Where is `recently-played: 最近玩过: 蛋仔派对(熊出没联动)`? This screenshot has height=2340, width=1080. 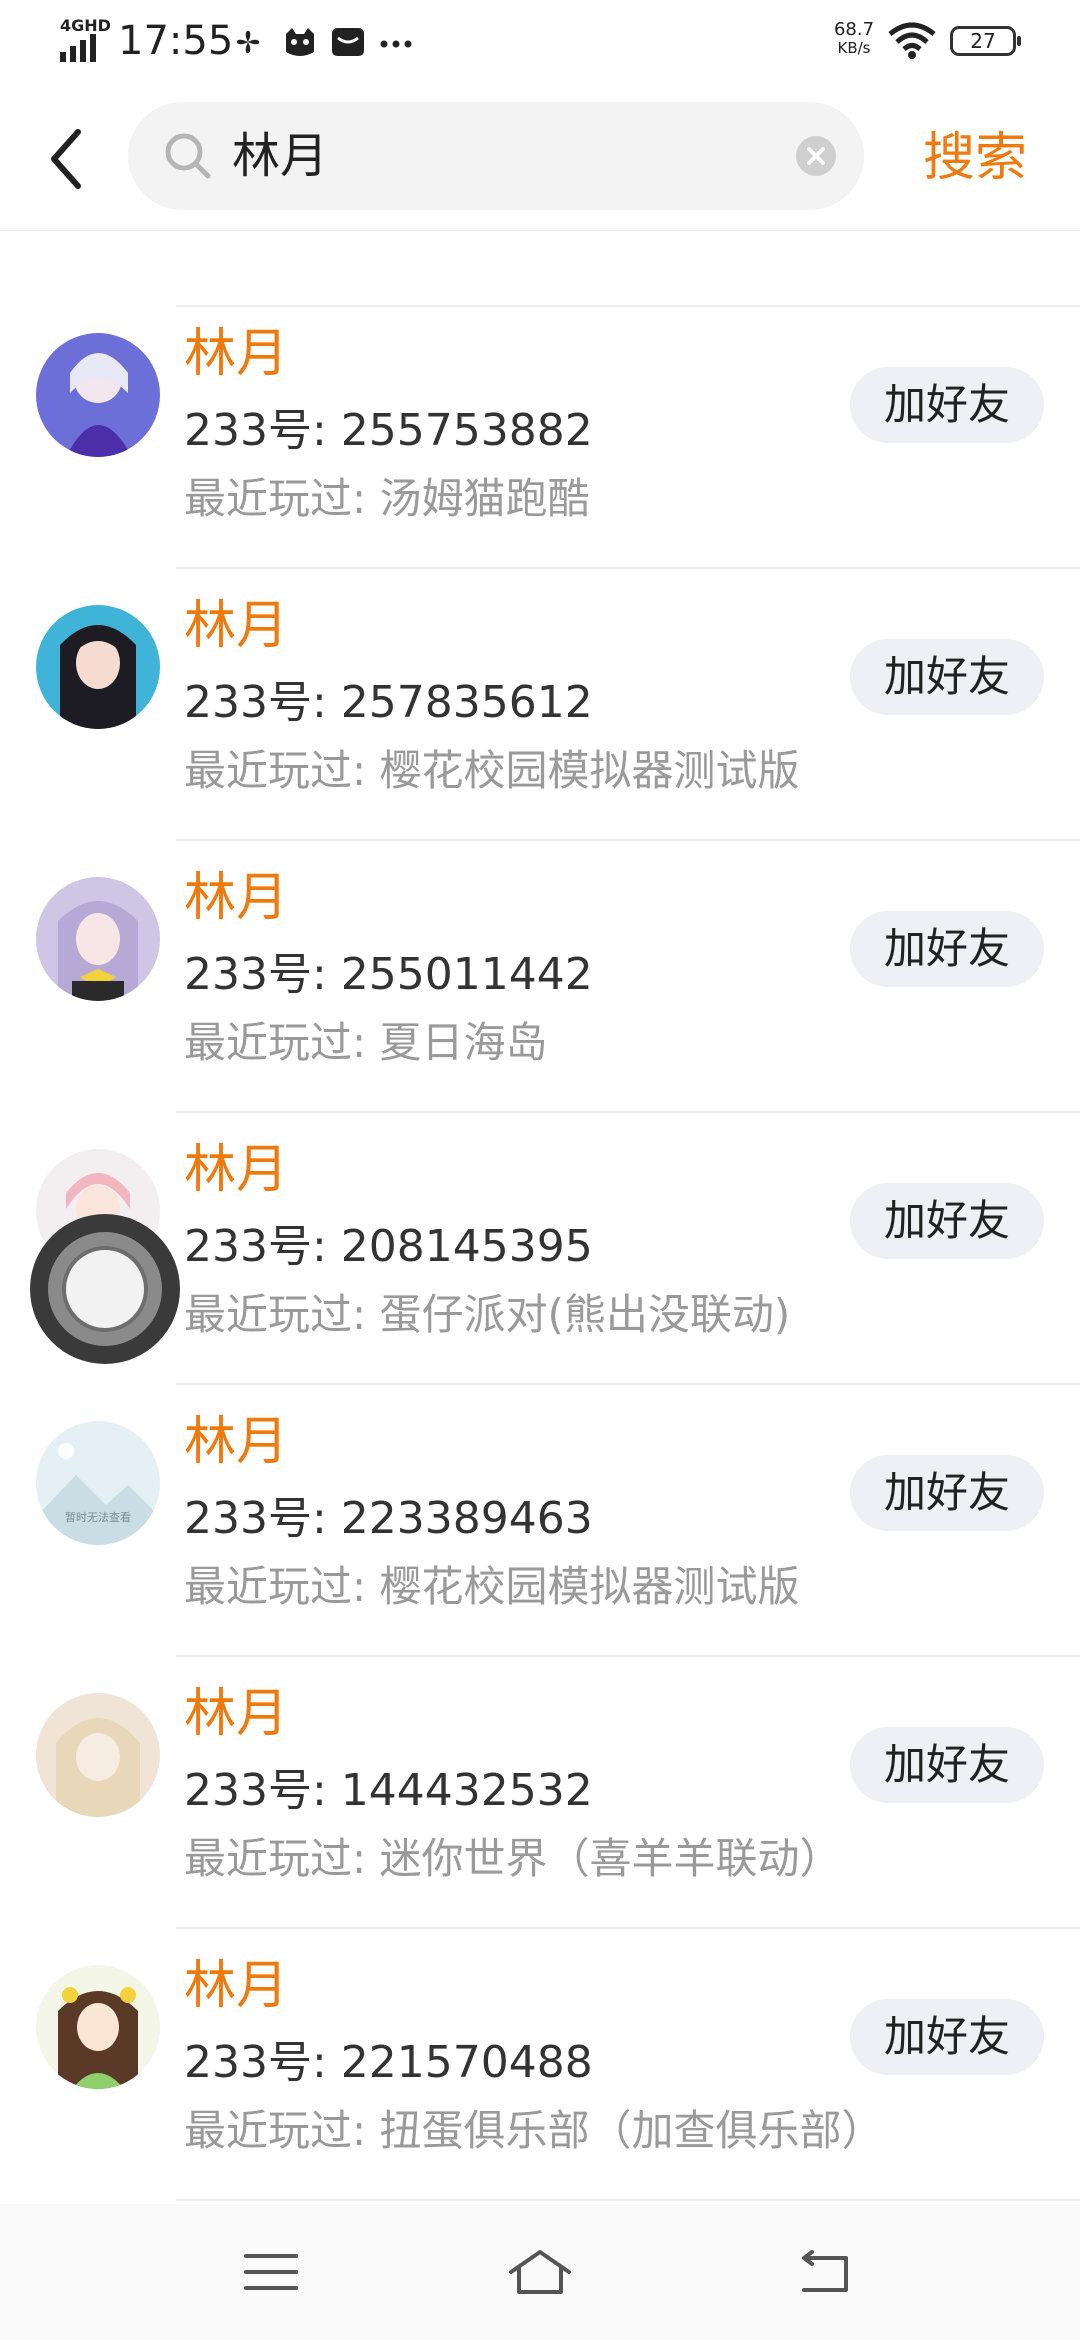
recently-played: 最近玩过: 蛋仔派对(熊出没联动) is located at coordinates (487, 1314).